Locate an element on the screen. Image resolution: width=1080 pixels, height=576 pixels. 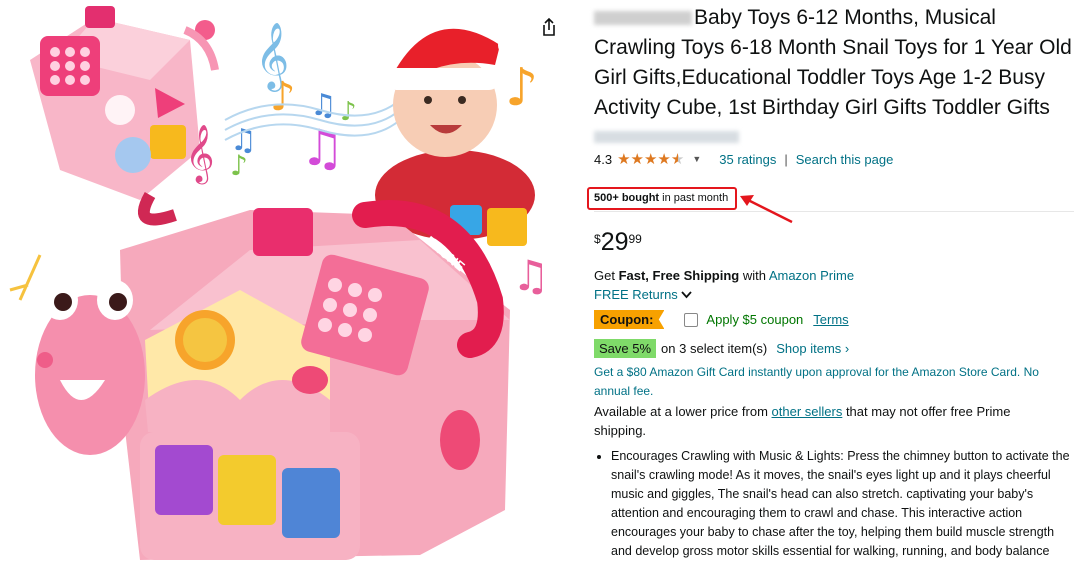
returns-label: FREE Returns is located at coordinates (636, 294).